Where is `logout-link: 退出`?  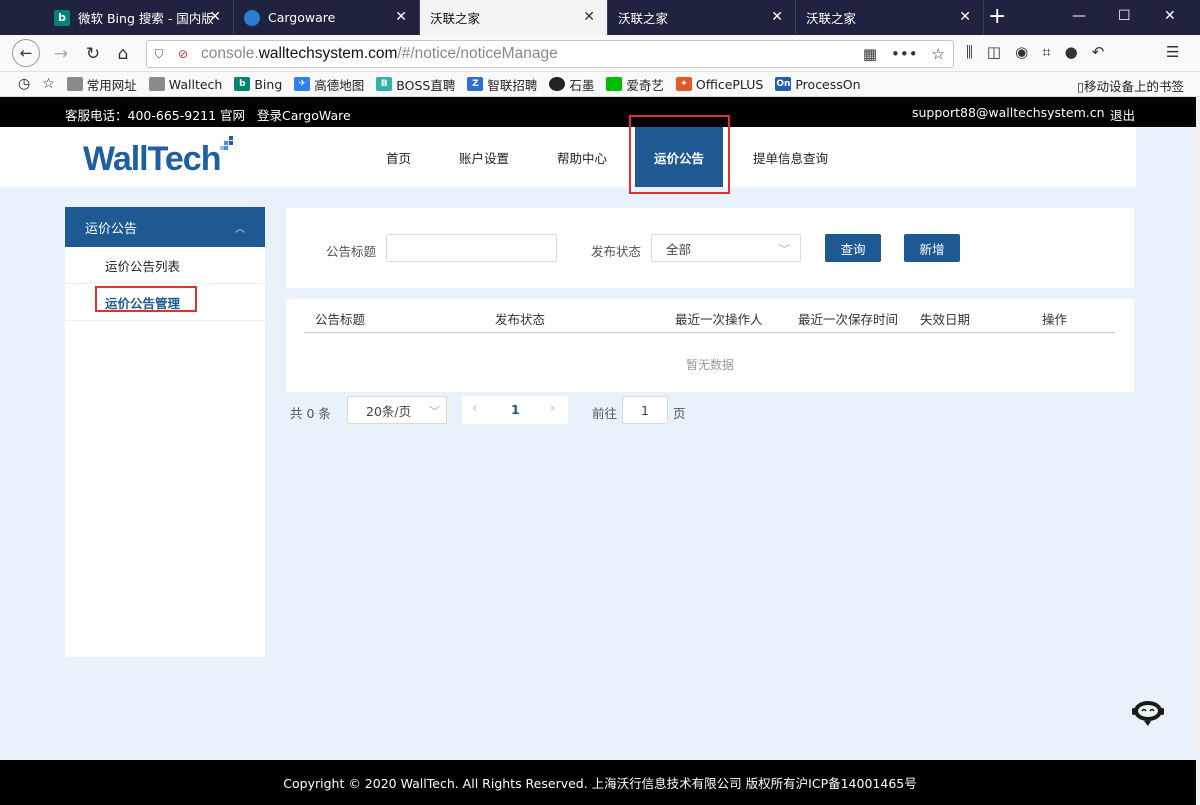 logout-link: 退出 is located at coordinates (1122, 114).